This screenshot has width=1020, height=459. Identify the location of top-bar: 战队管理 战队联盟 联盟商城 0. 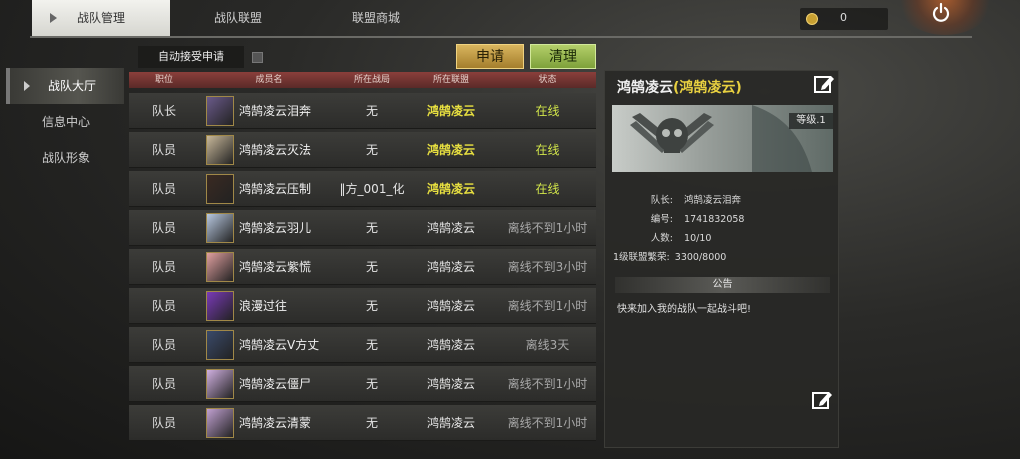
(510, 20).